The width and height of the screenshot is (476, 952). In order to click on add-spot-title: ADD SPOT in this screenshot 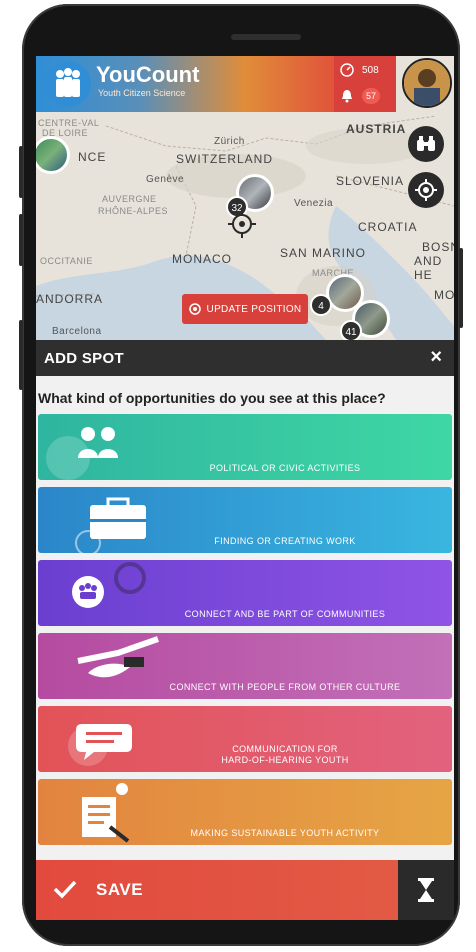, I will do `click(84, 358)`.